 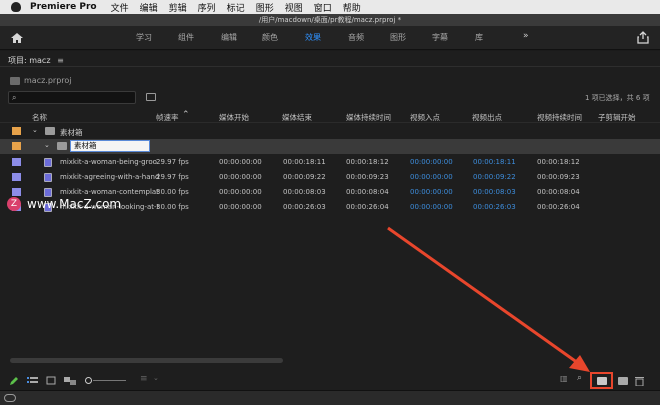 I want to click on menu-markers: 标记, so click(x=236, y=7).